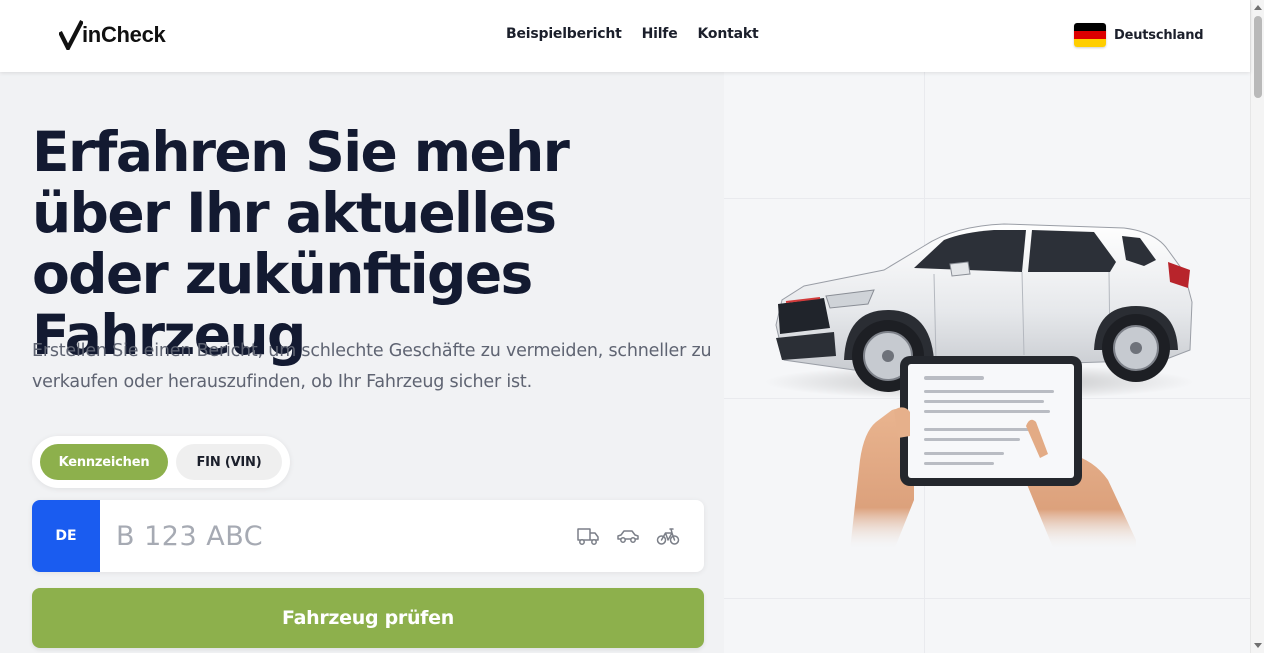  I want to click on bicycle-icon, so click(668, 536).